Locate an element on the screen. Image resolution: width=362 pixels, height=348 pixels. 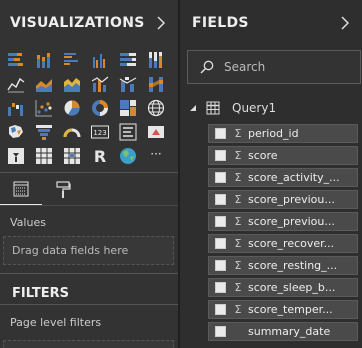
r-visual-icon-graphic: R is located at coordinates (100, 156).